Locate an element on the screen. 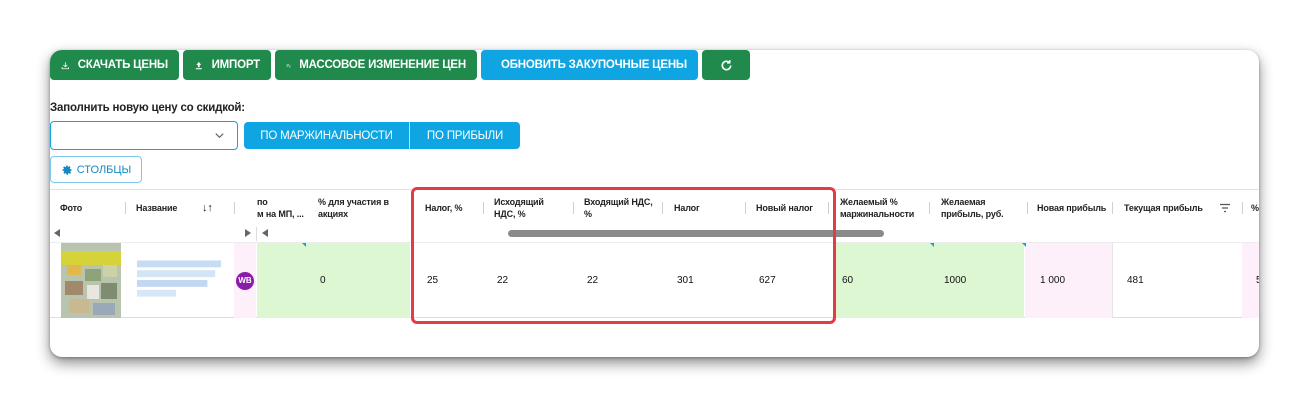 This screenshot has height=407, width=1309. column-header-promo-share: % для участия в акциях is located at coordinates (358, 208).